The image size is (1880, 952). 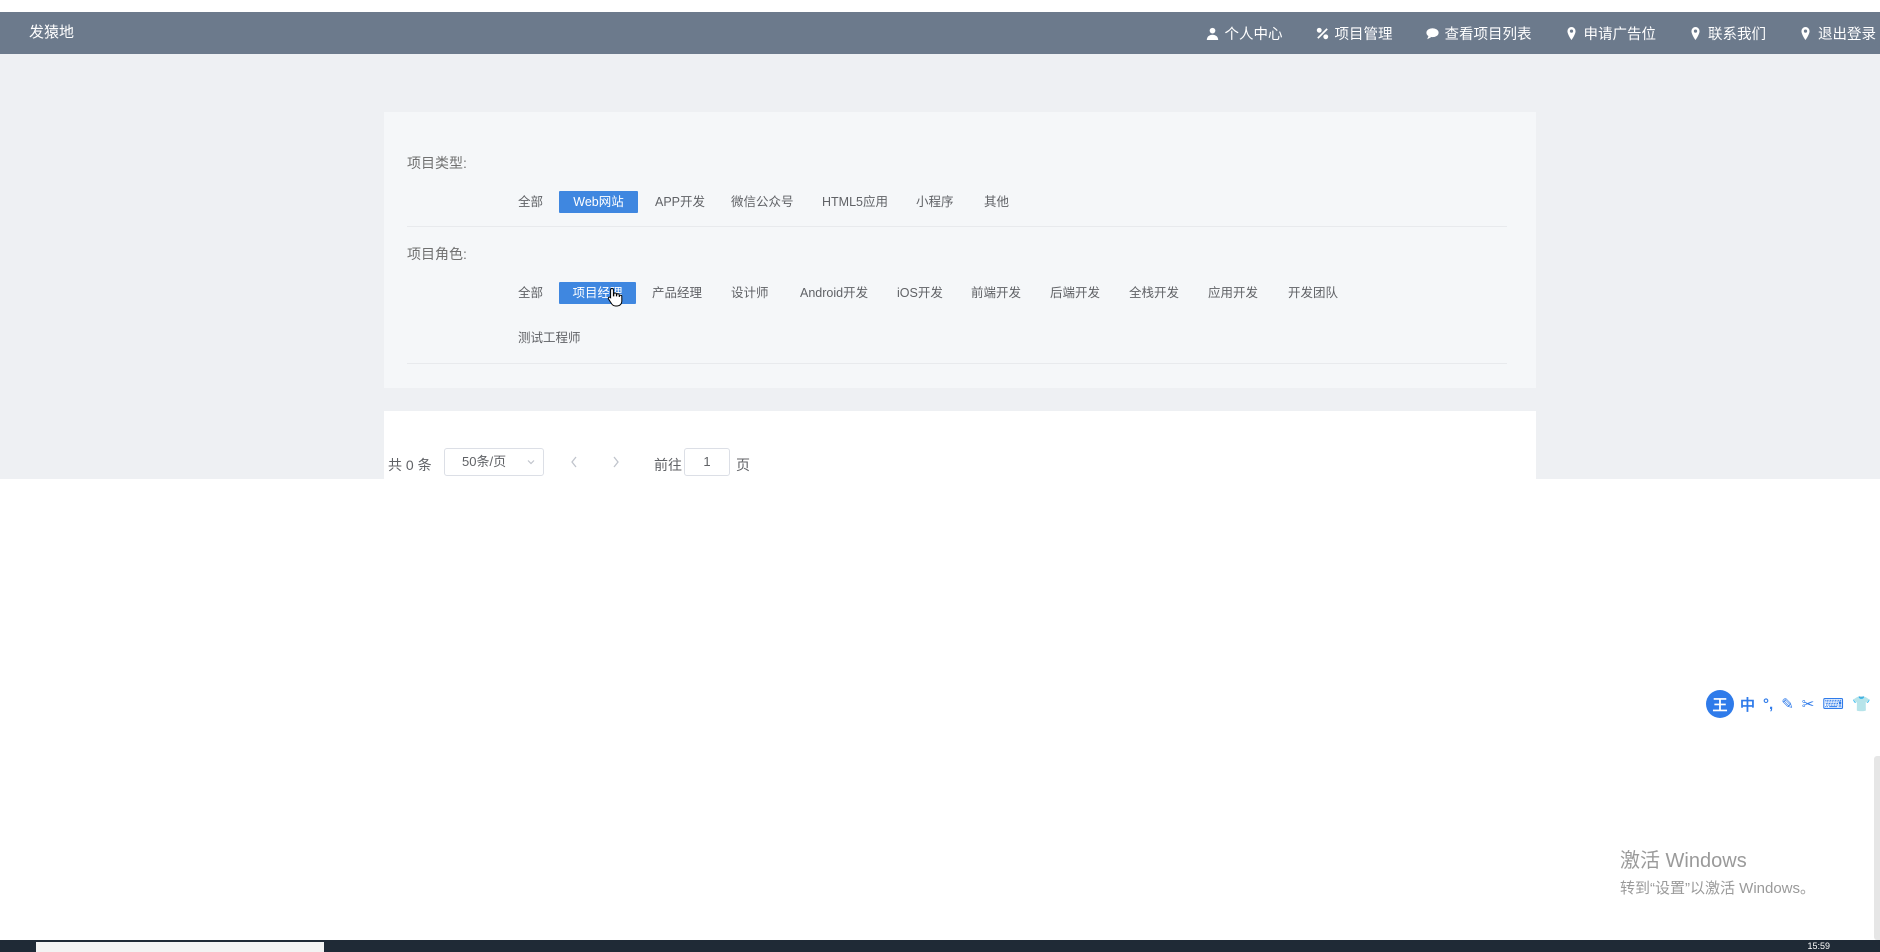 I want to click on type-option-html5: HTML5应用, so click(x=855, y=202).